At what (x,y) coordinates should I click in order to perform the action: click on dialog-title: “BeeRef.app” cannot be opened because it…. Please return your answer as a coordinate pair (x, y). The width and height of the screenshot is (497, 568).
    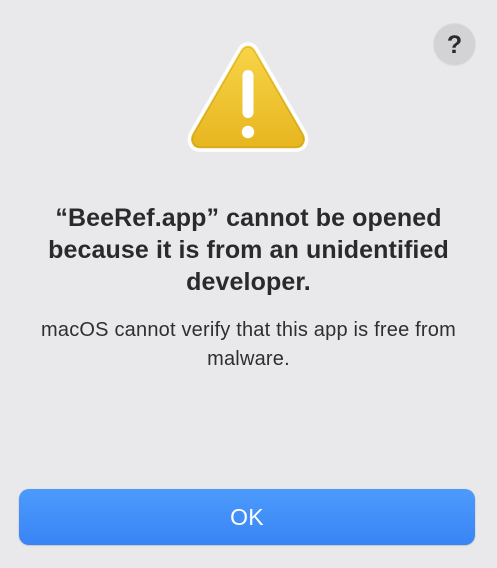
    Looking at the image, I should click on (248, 250).